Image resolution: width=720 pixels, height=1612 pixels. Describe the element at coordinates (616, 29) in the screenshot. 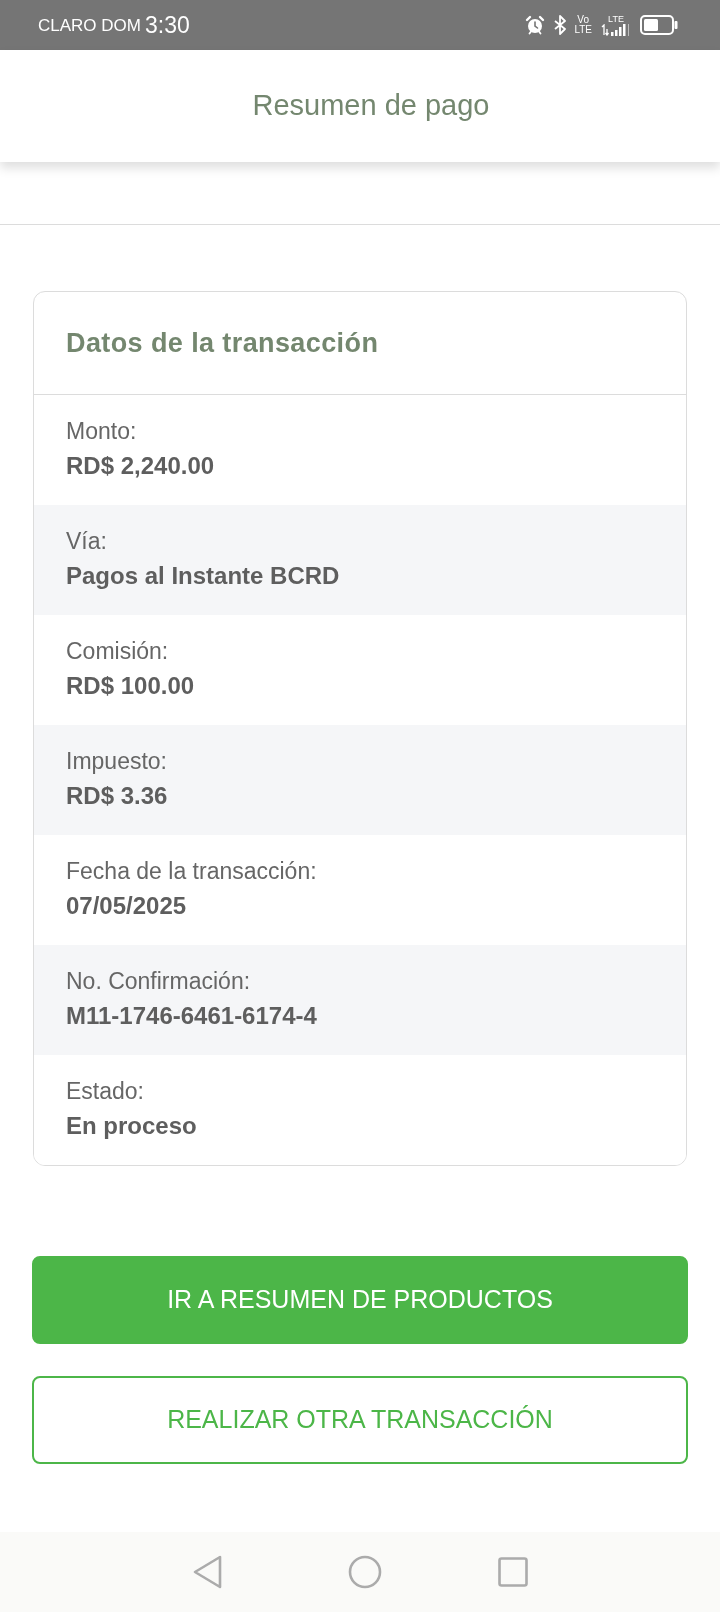

I see `signal-icon` at that location.